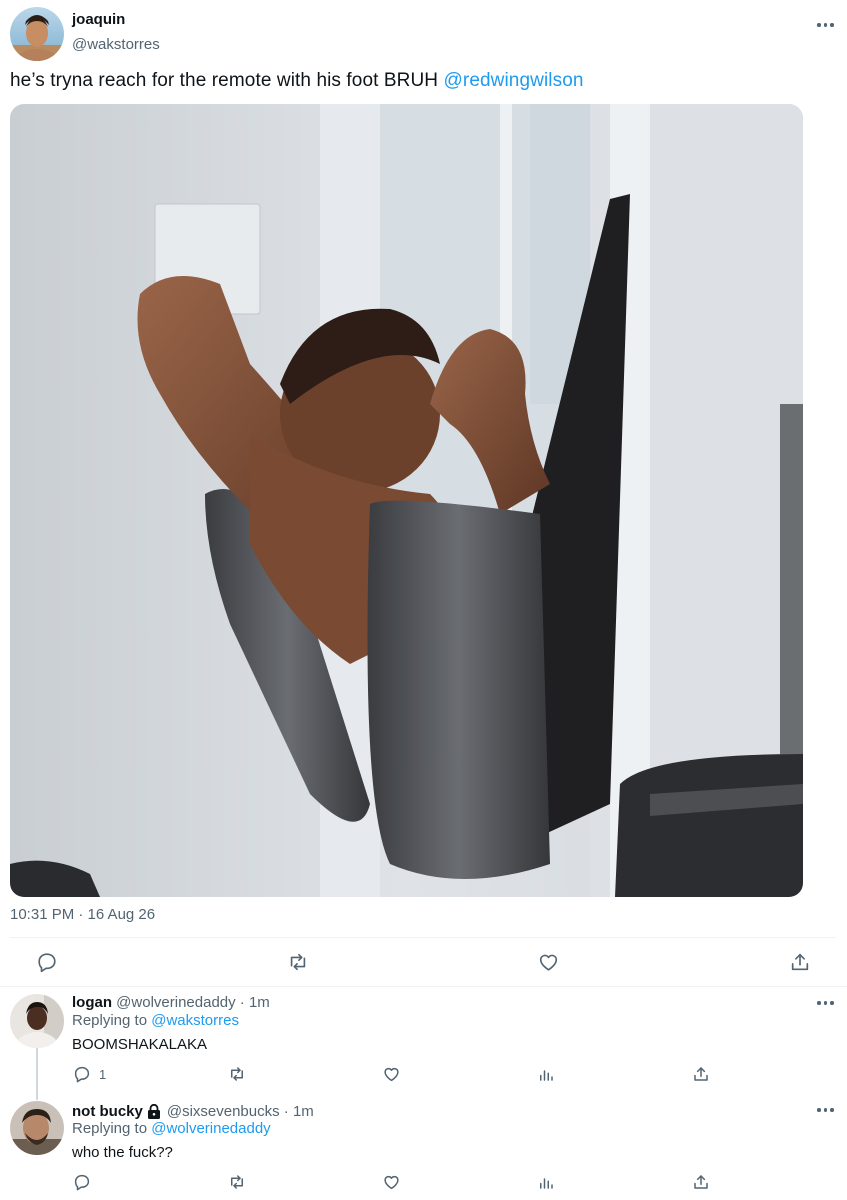 The width and height of the screenshot is (847, 1200). I want to click on lock-icon, so click(153, 1111).